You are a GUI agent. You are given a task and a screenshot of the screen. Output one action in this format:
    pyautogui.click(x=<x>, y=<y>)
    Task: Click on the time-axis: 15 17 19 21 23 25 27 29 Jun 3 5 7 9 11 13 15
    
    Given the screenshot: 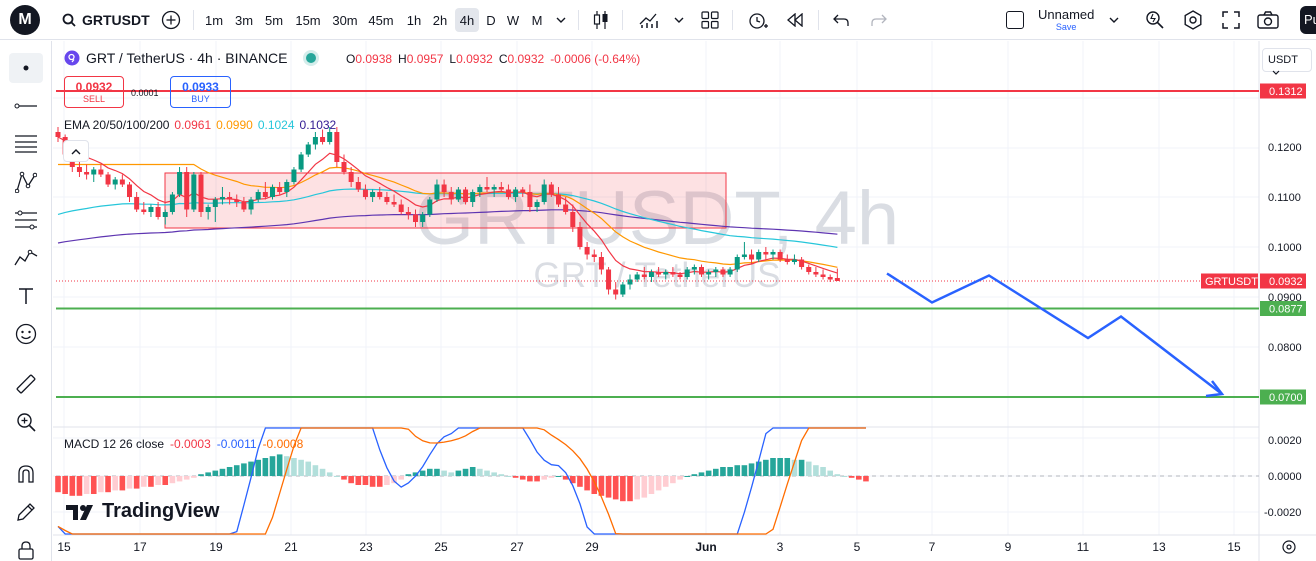 What is the action you would take?
    pyautogui.click(x=649, y=547)
    